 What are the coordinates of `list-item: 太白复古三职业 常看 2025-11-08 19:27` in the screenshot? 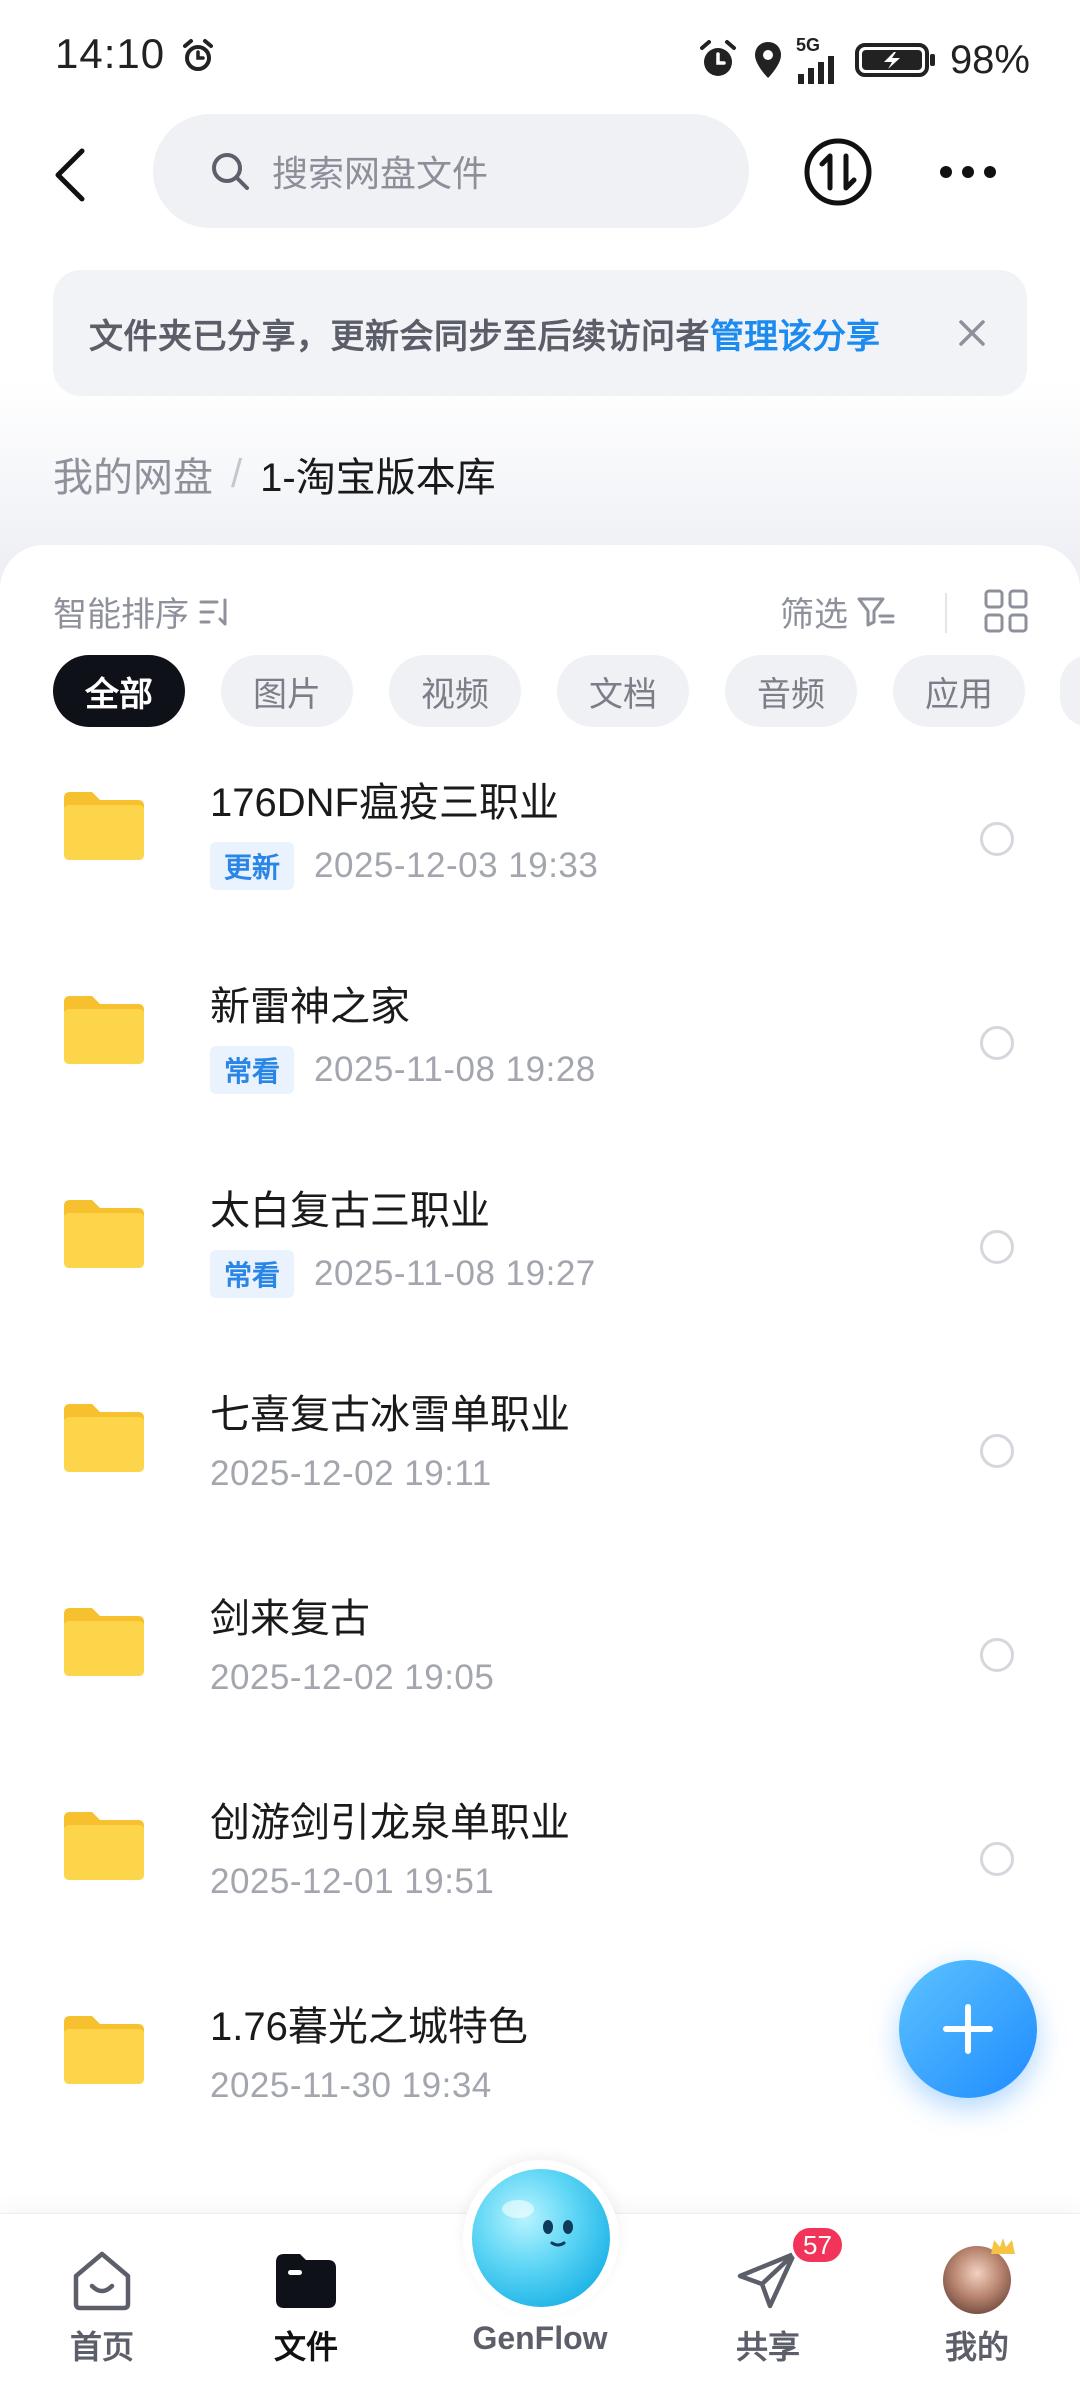 It's located at (540, 1250).